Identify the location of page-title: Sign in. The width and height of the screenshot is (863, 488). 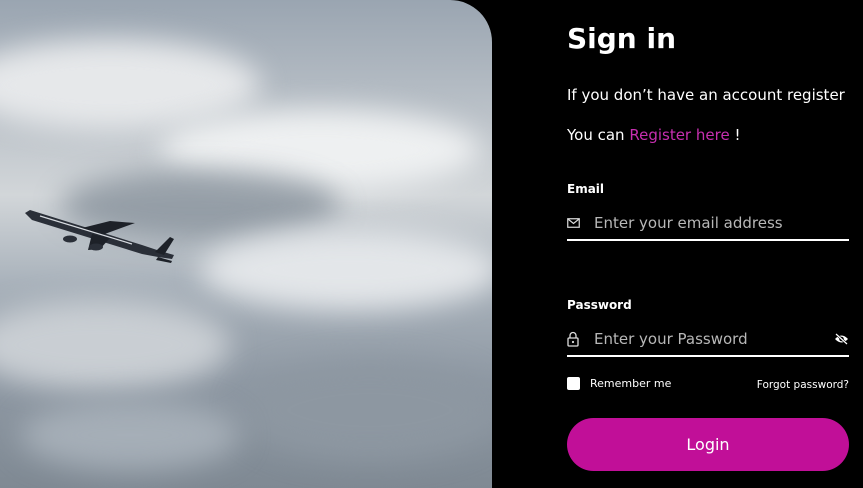
(622, 38).